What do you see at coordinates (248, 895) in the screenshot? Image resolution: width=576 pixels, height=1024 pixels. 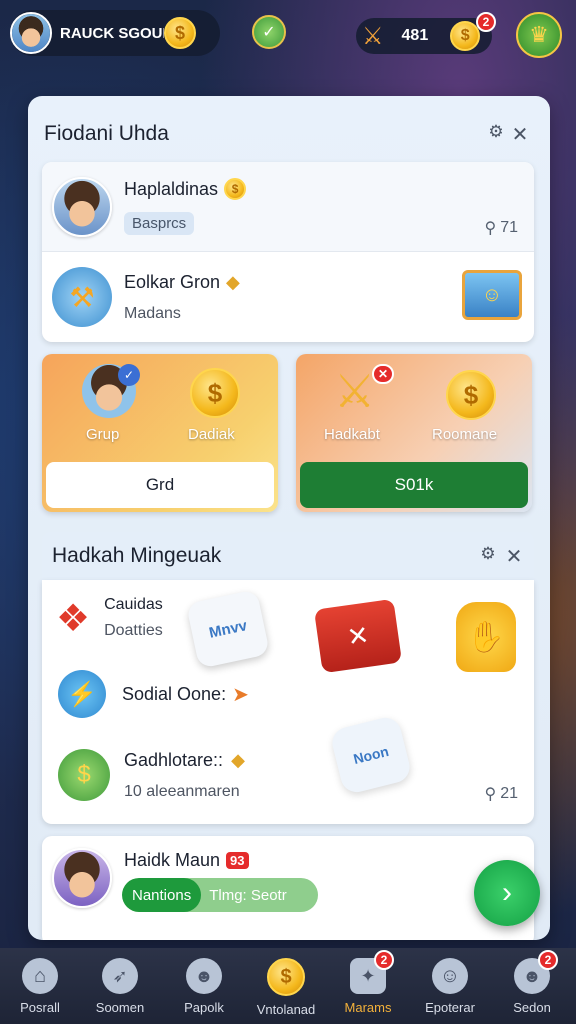 I see `status-pill-right: Tlmg: Seotr` at bounding box center [248, 895].